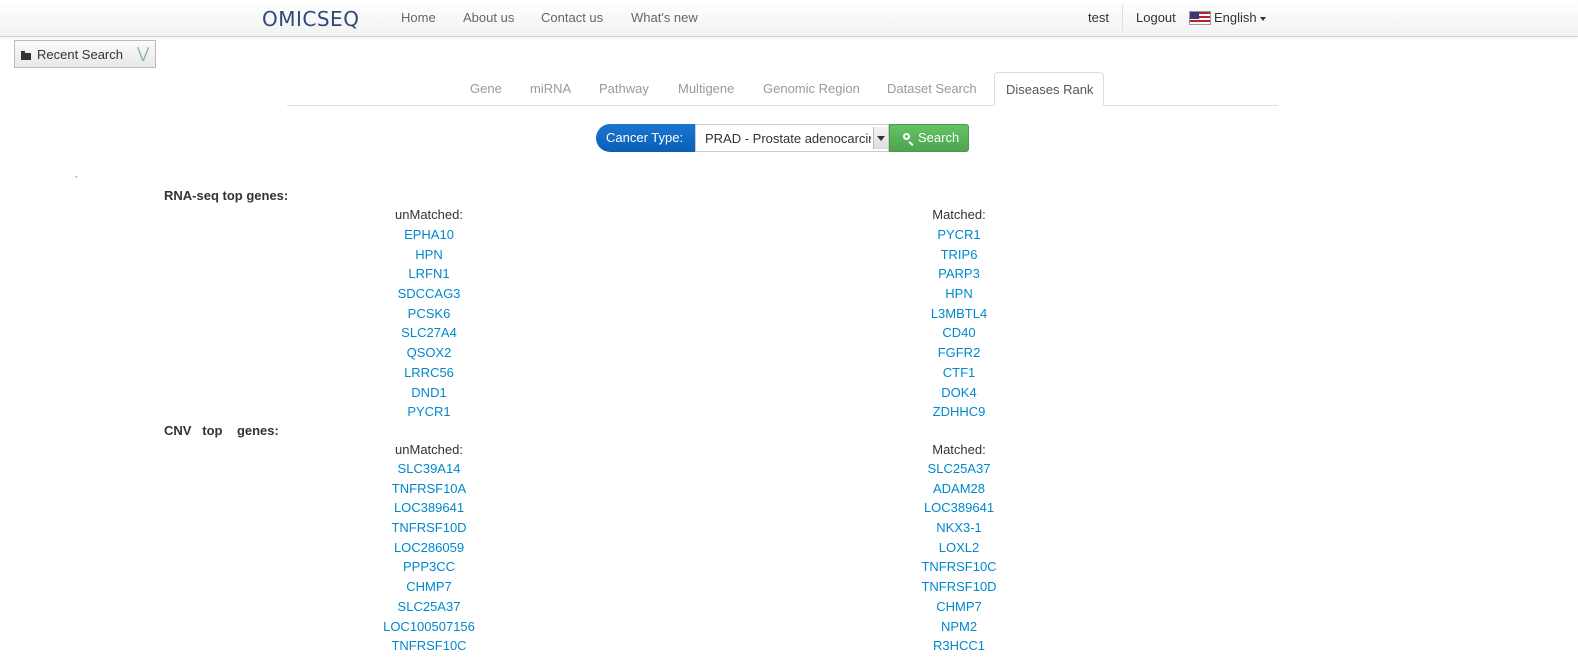 The image size is (1578, 657). Describe the element at coordinates (221, 430) in the screenshot. I see `cnv-title: CNV top genes:` at that location.